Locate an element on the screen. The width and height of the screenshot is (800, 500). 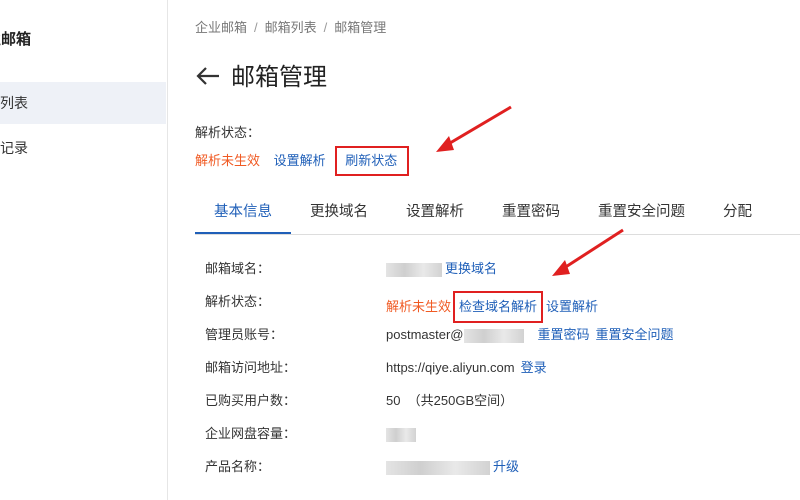
admin-value: postmaster@ 重置密码 重置安全问题 is located at coordinates (533, 335).